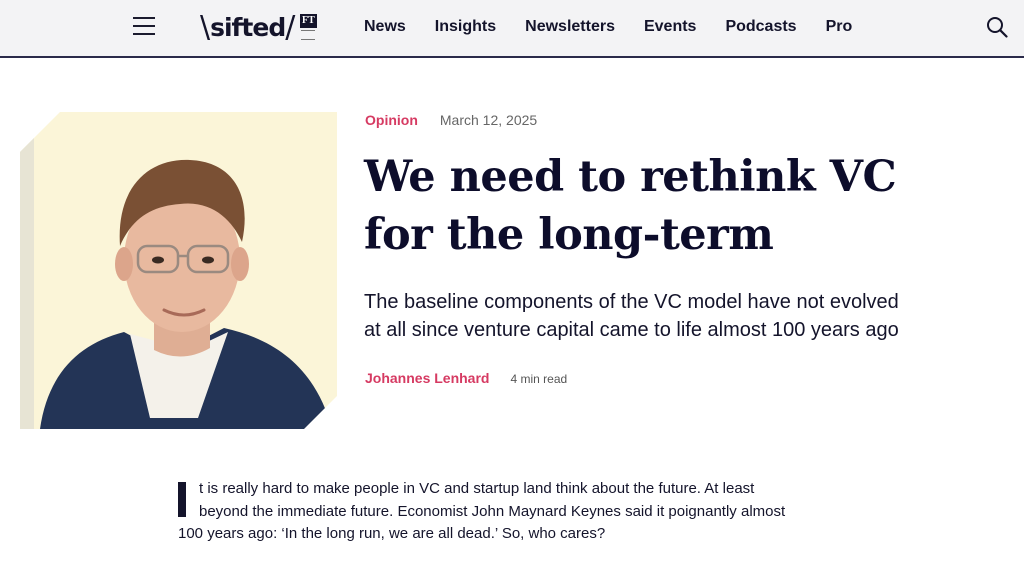 This screenshot has width=1024, height=570. I want to click on nav-pro: Pro, so click(839, 27).